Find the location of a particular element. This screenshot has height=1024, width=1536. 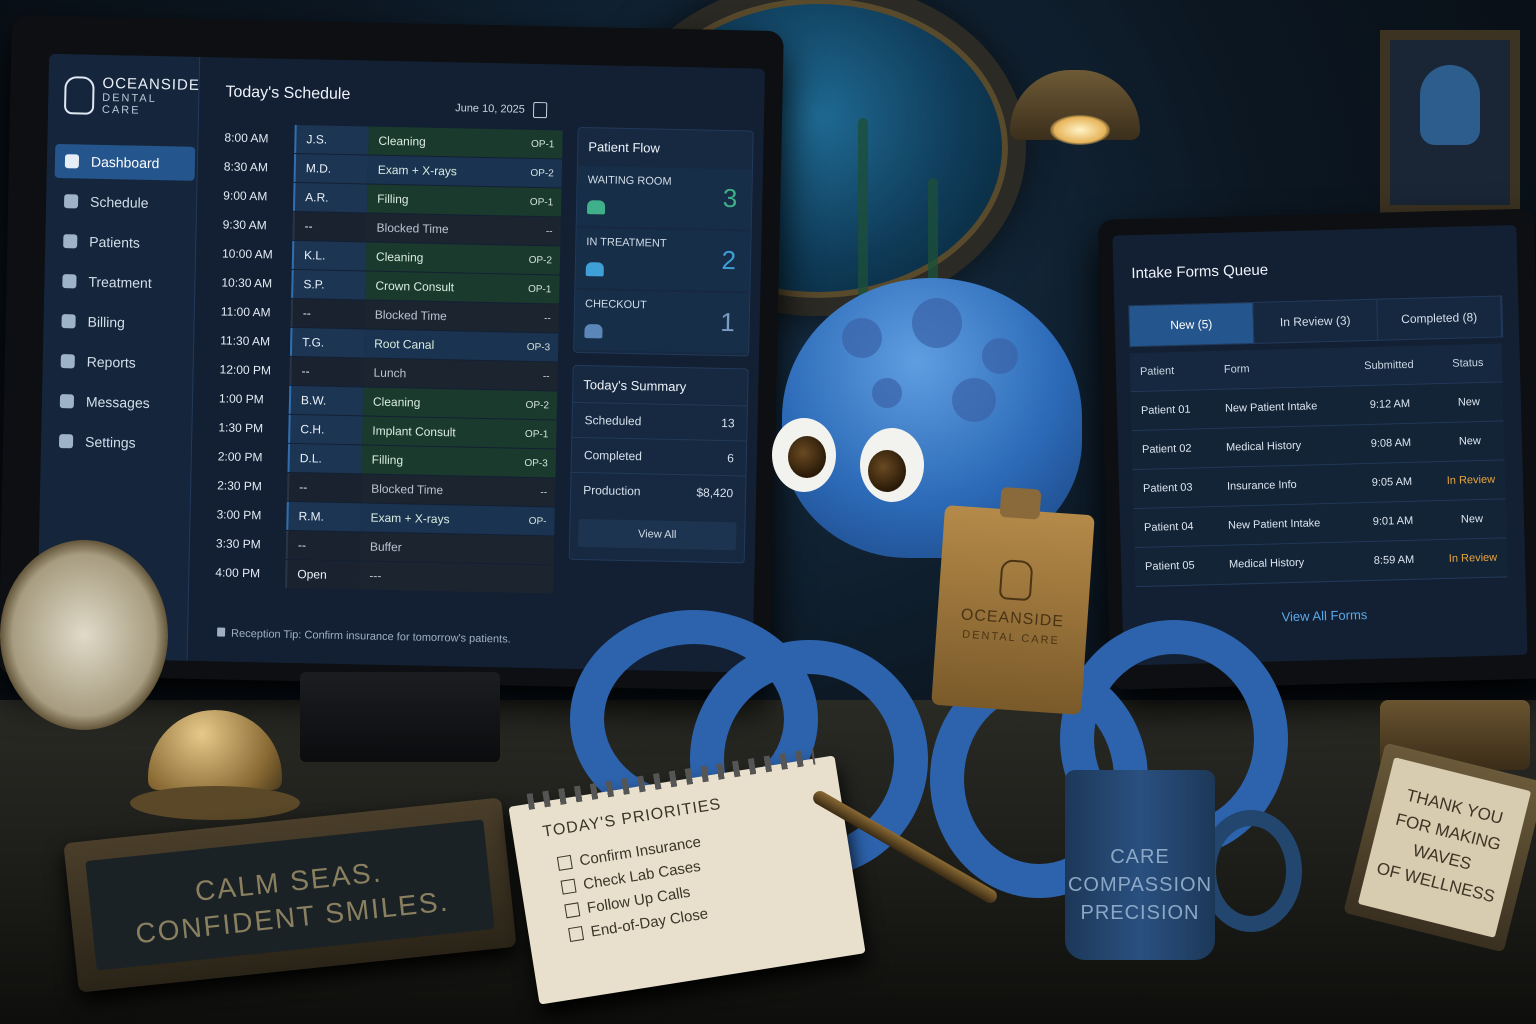

schedule-date: June 10, 2025 is located at coordinates (490, 109).